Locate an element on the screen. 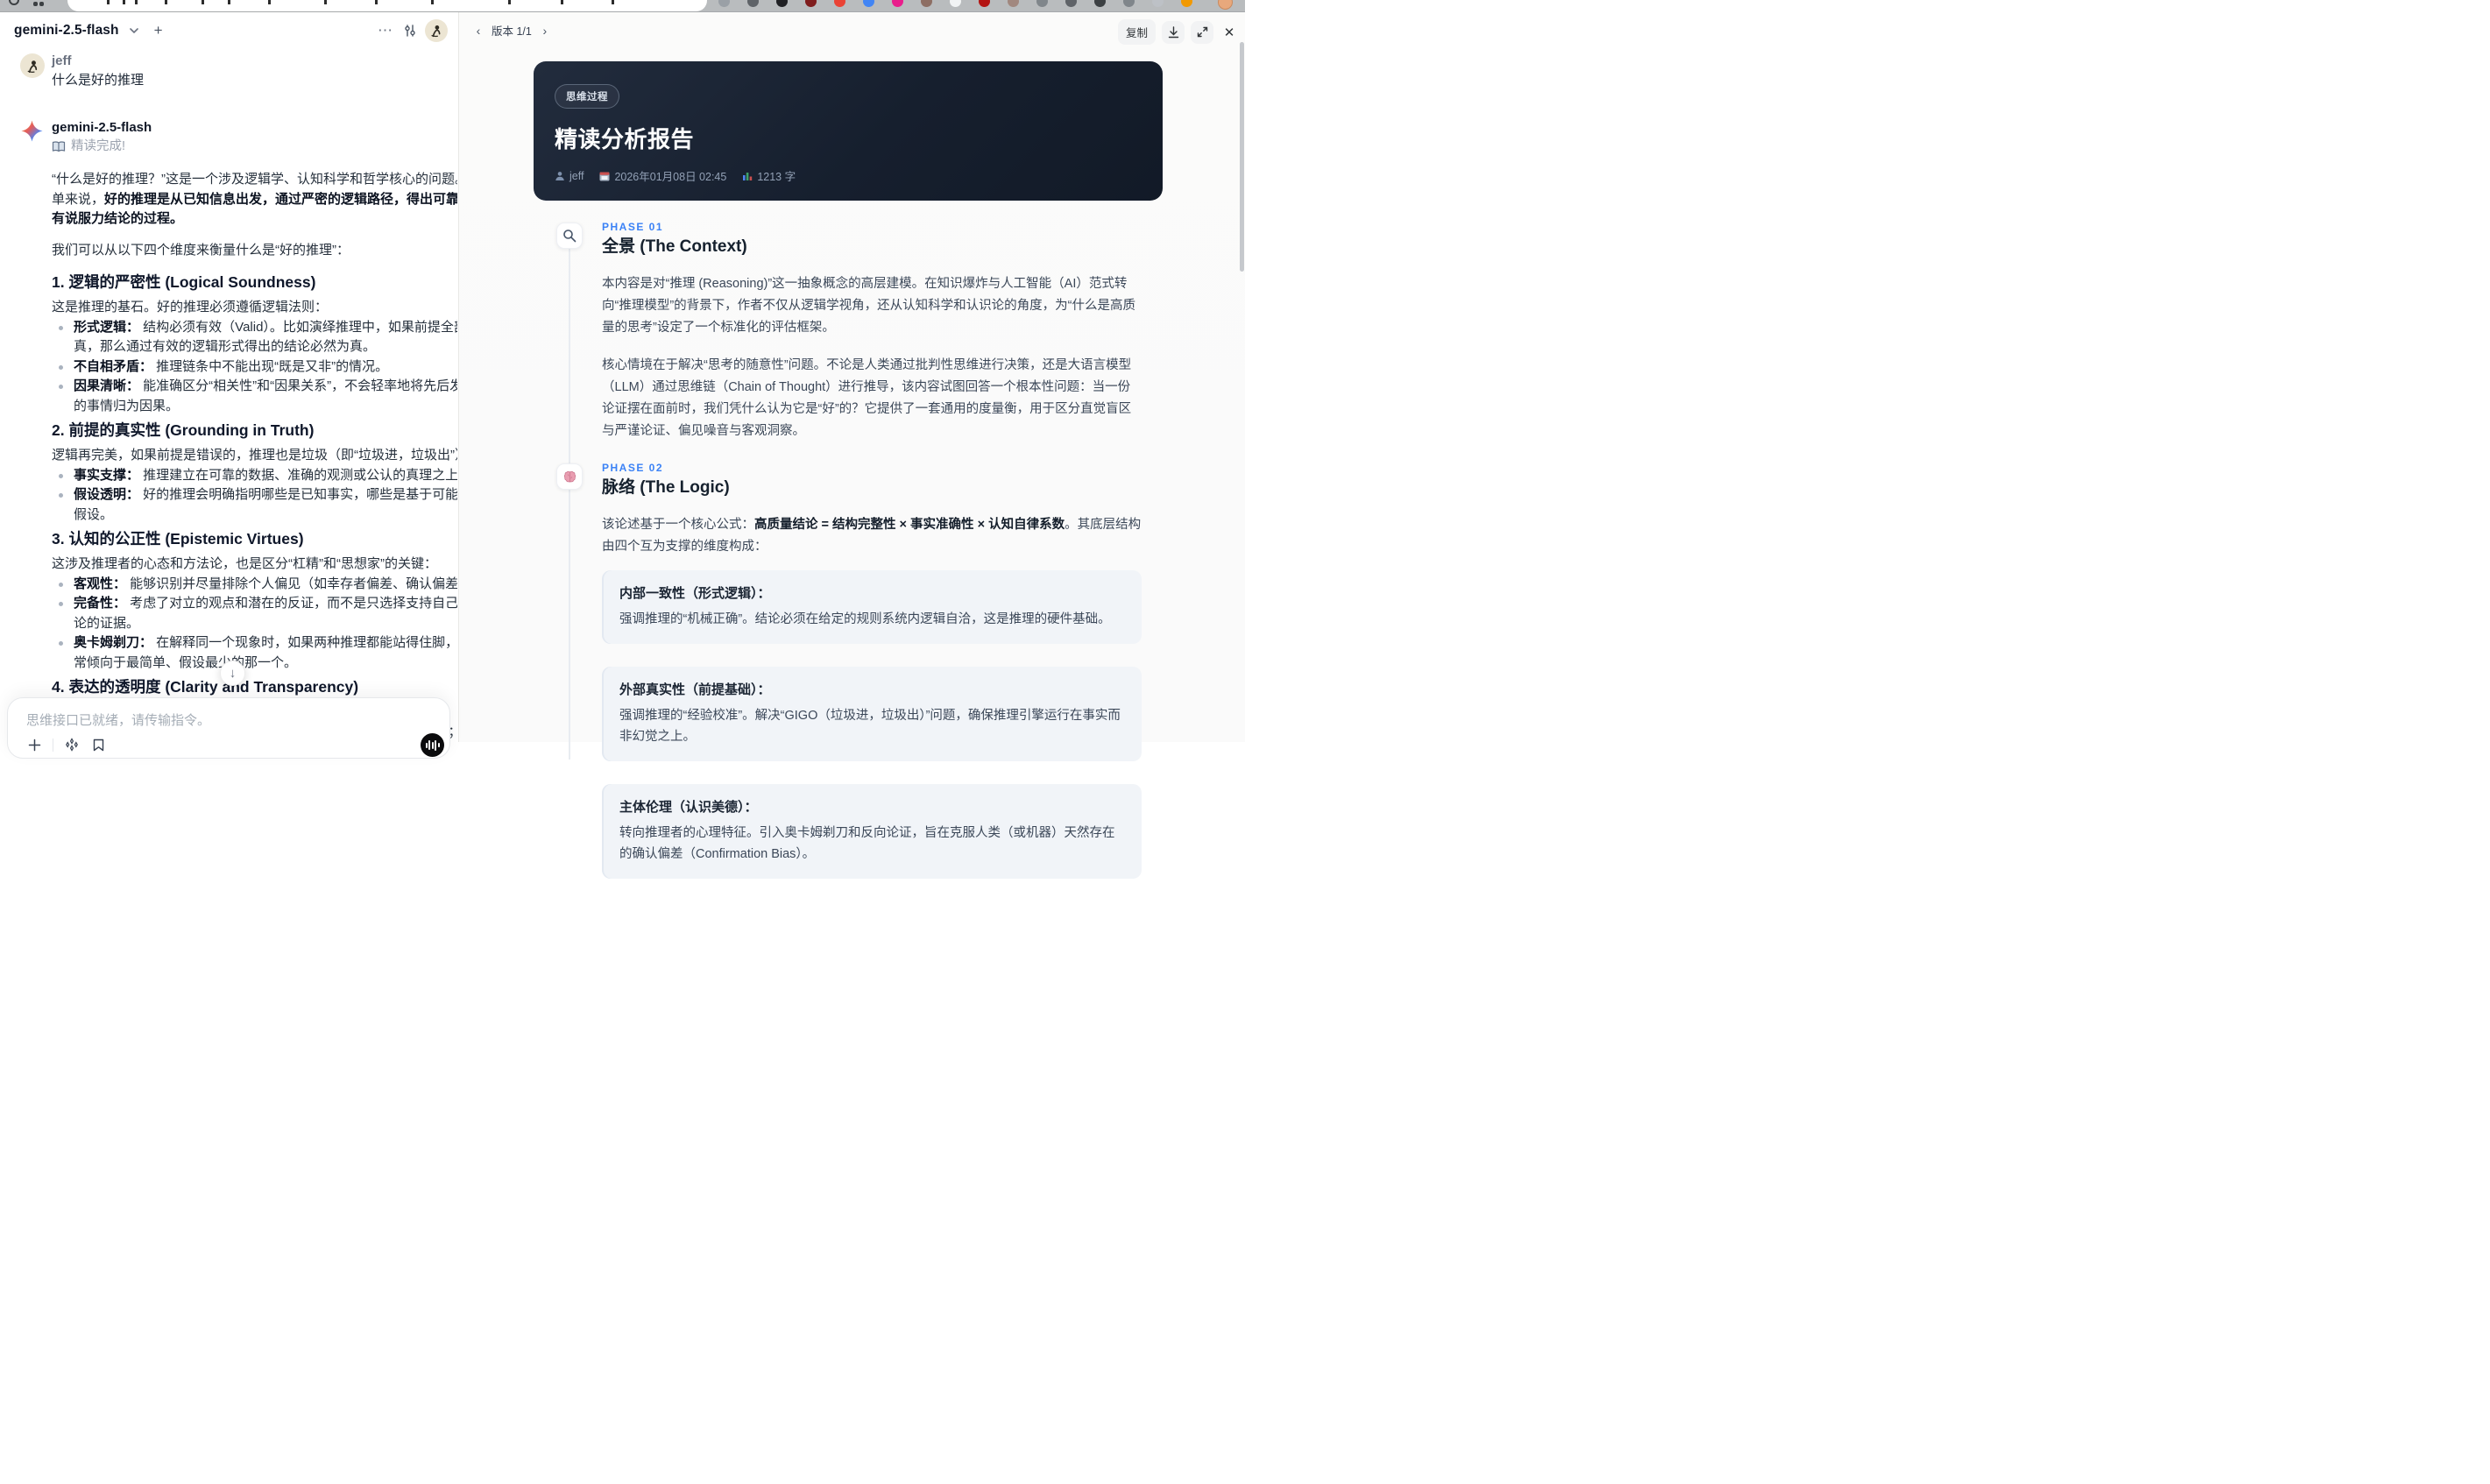  report-word-count: 1213 字 is located at coordinates (769, 175).